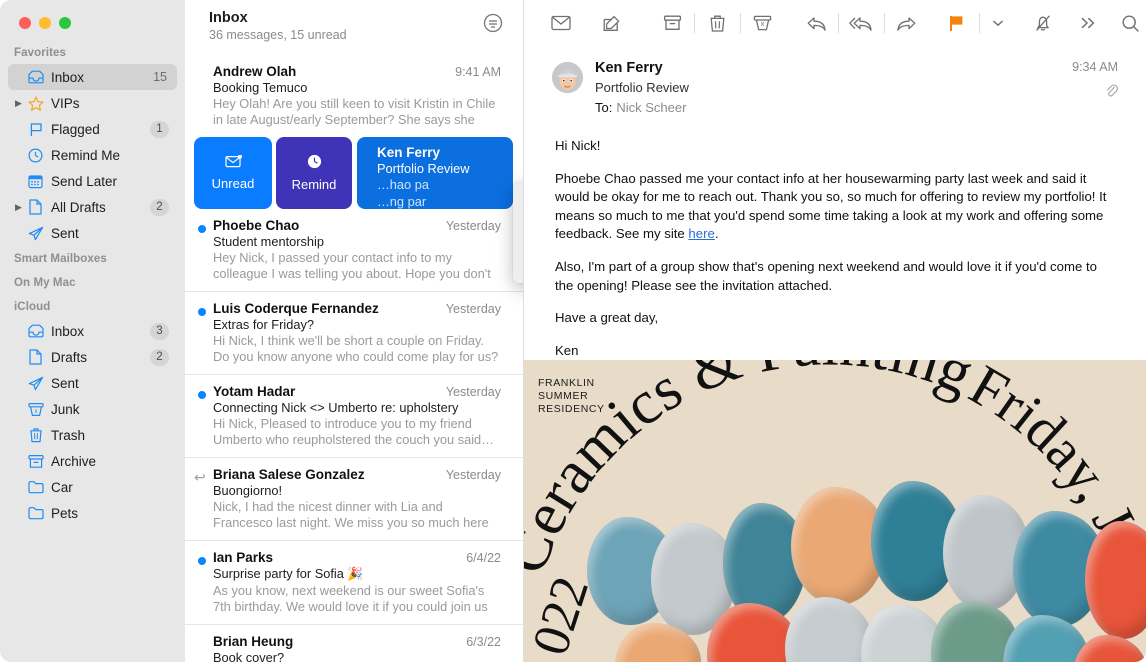 The height and width of the screenshot is (662, 1146). I want to click on sidebar-item-all-drafts: ▶ All Drafts 2, so click(92, 207).